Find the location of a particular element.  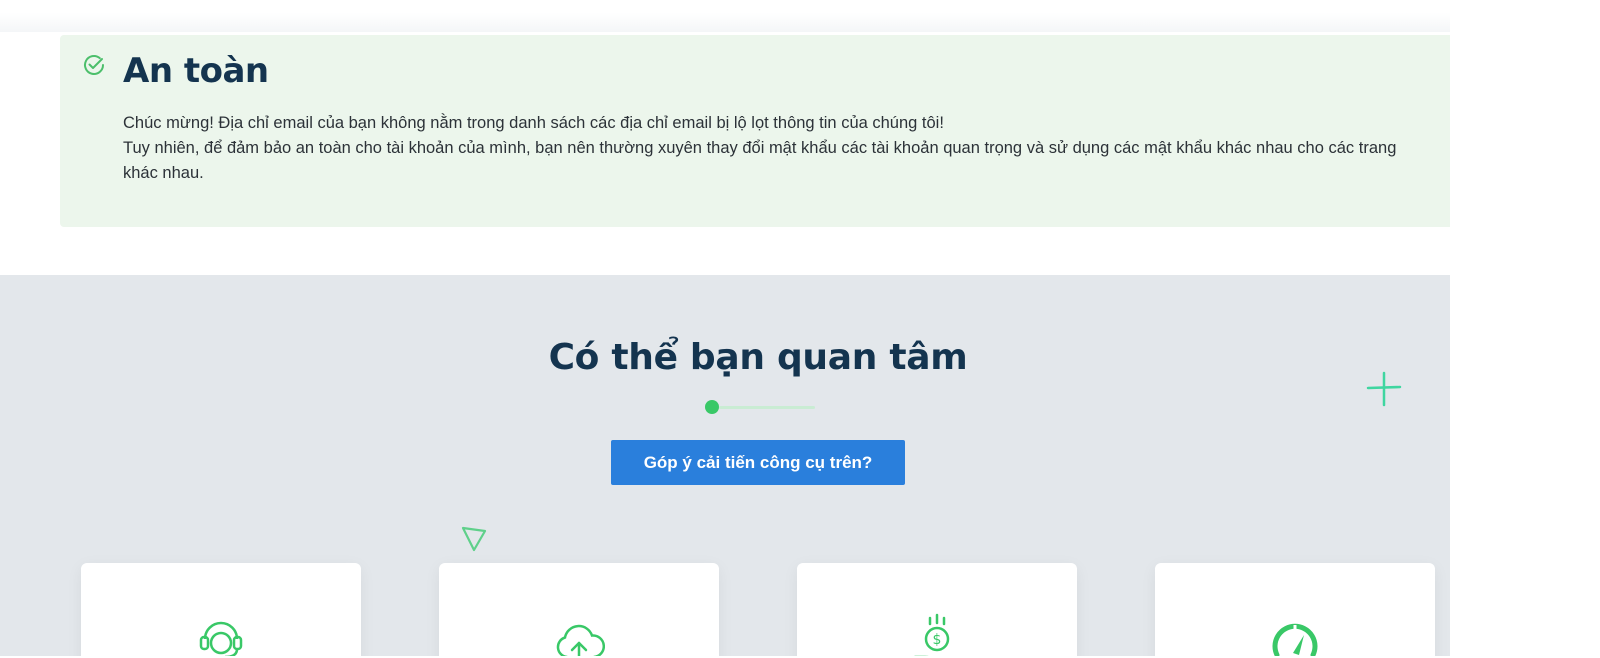

feedback-button: Góp ý cải tiến công cụ trên? is located at coordinates (758, 462).